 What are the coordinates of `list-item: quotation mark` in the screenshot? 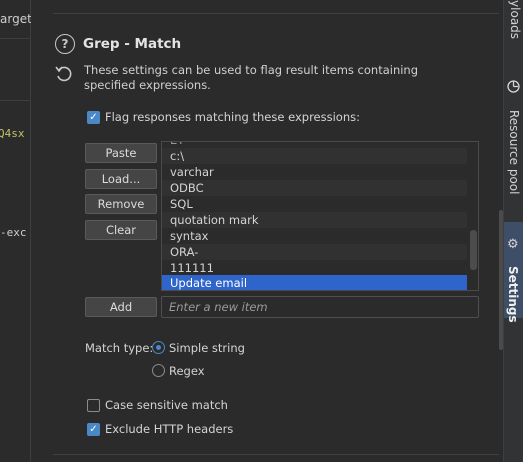 It's located at (314, 220).